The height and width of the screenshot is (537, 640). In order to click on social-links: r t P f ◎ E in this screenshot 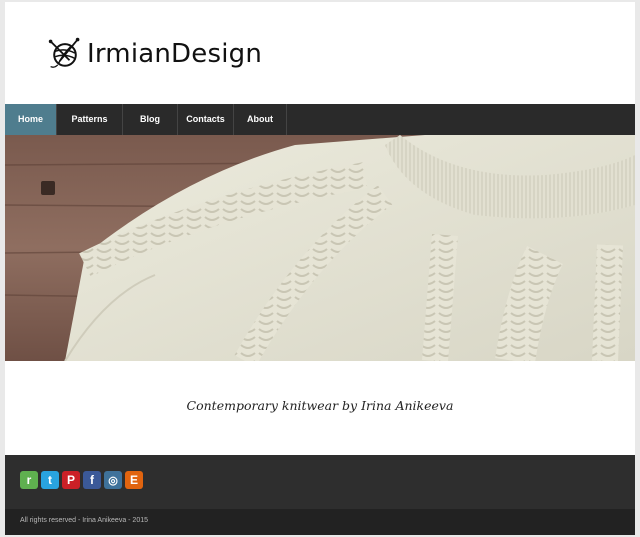, I will do `click(81, 480)`.